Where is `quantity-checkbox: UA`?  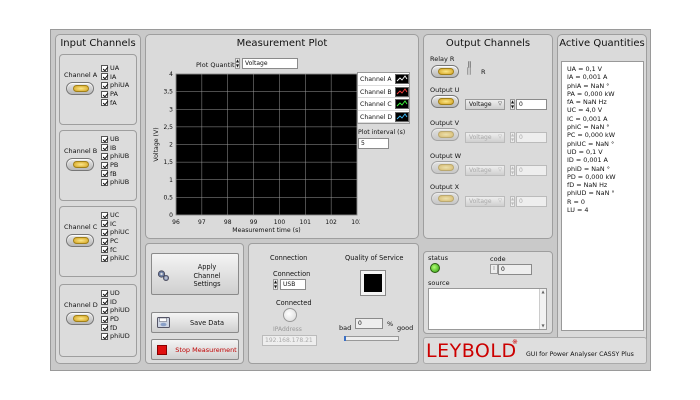 quantity-checkbox: UA is located at coordinates (115, 68).